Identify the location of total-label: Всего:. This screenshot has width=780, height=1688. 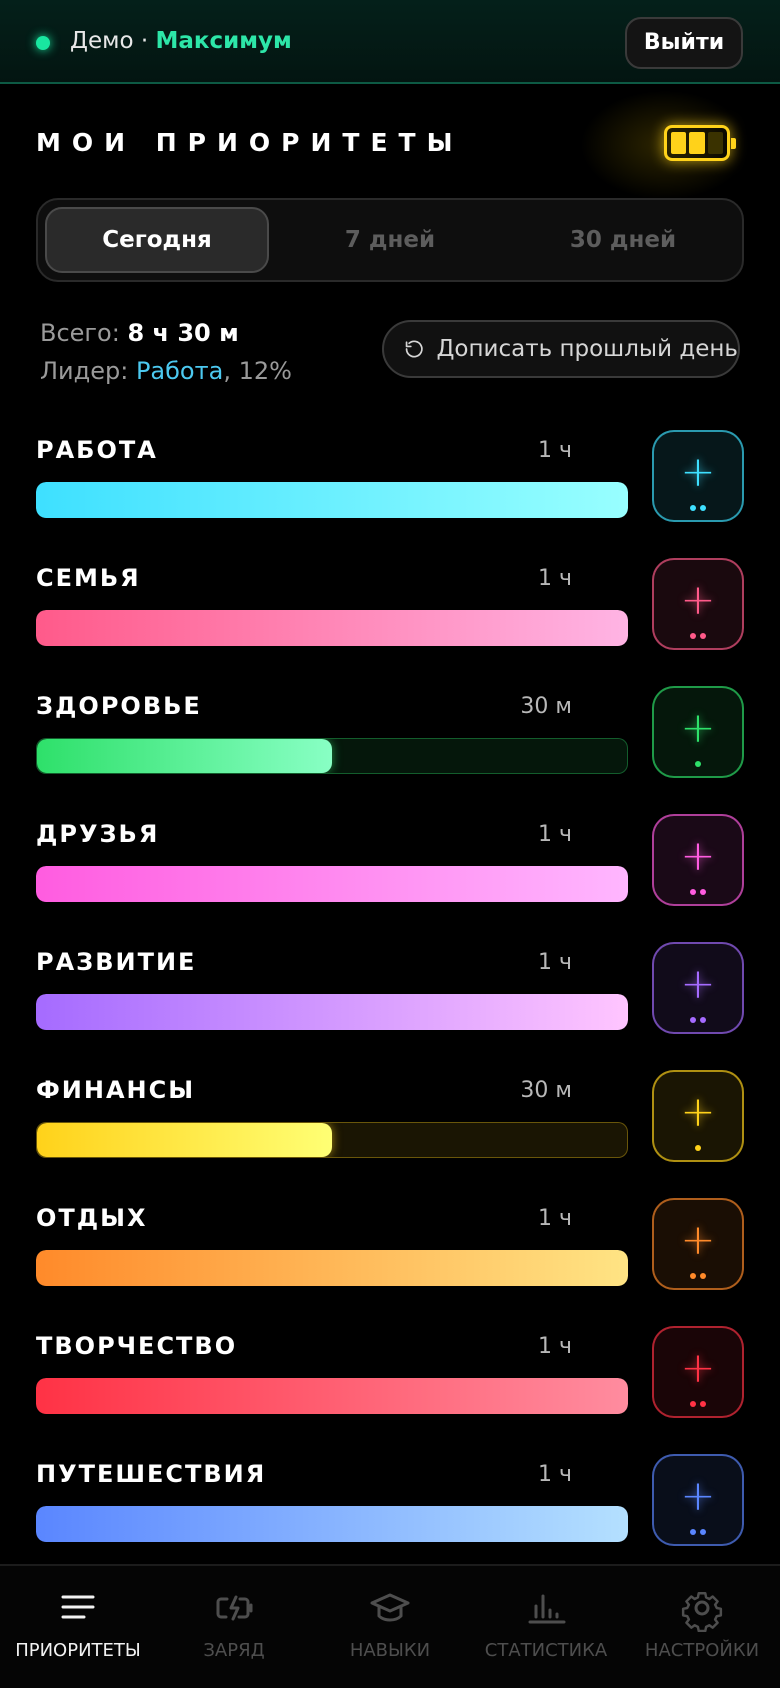
(84, 333).